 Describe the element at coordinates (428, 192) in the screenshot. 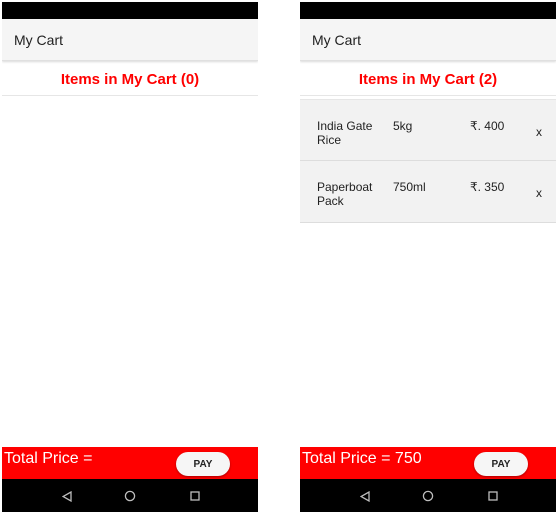

I see `cart-item: Paperboat Pack 750ml ₹. 350 x` at that location.